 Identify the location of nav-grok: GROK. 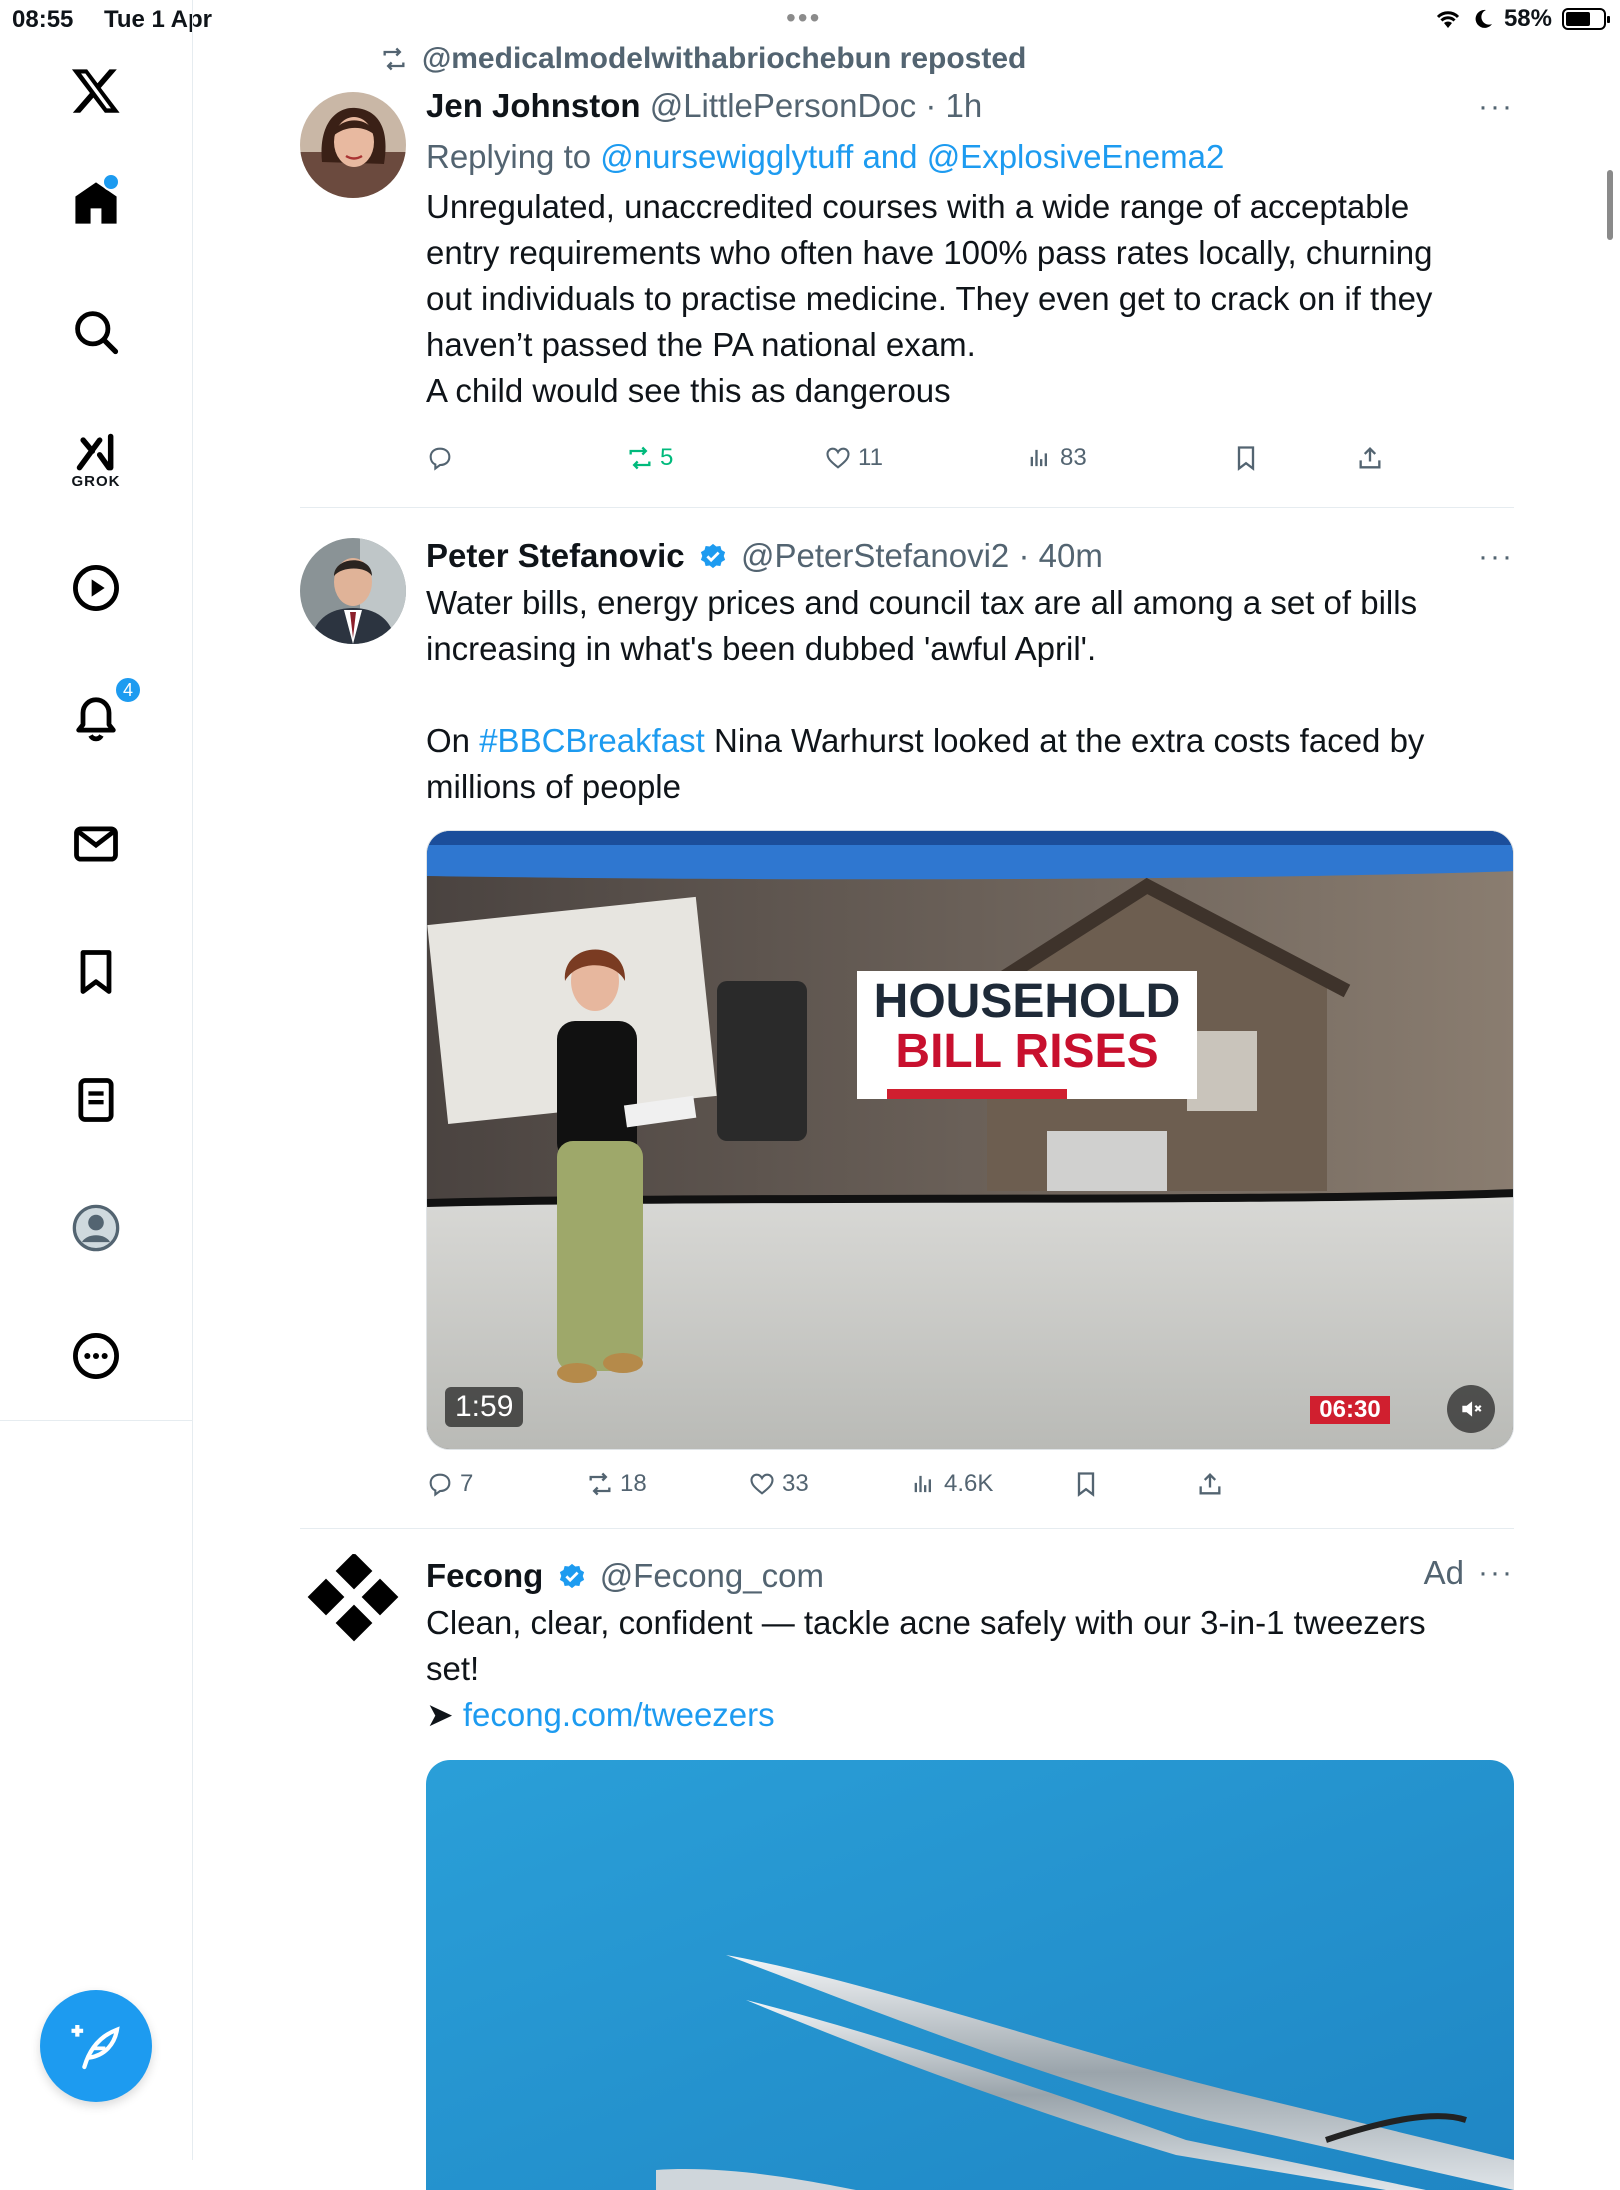
(96, 460).